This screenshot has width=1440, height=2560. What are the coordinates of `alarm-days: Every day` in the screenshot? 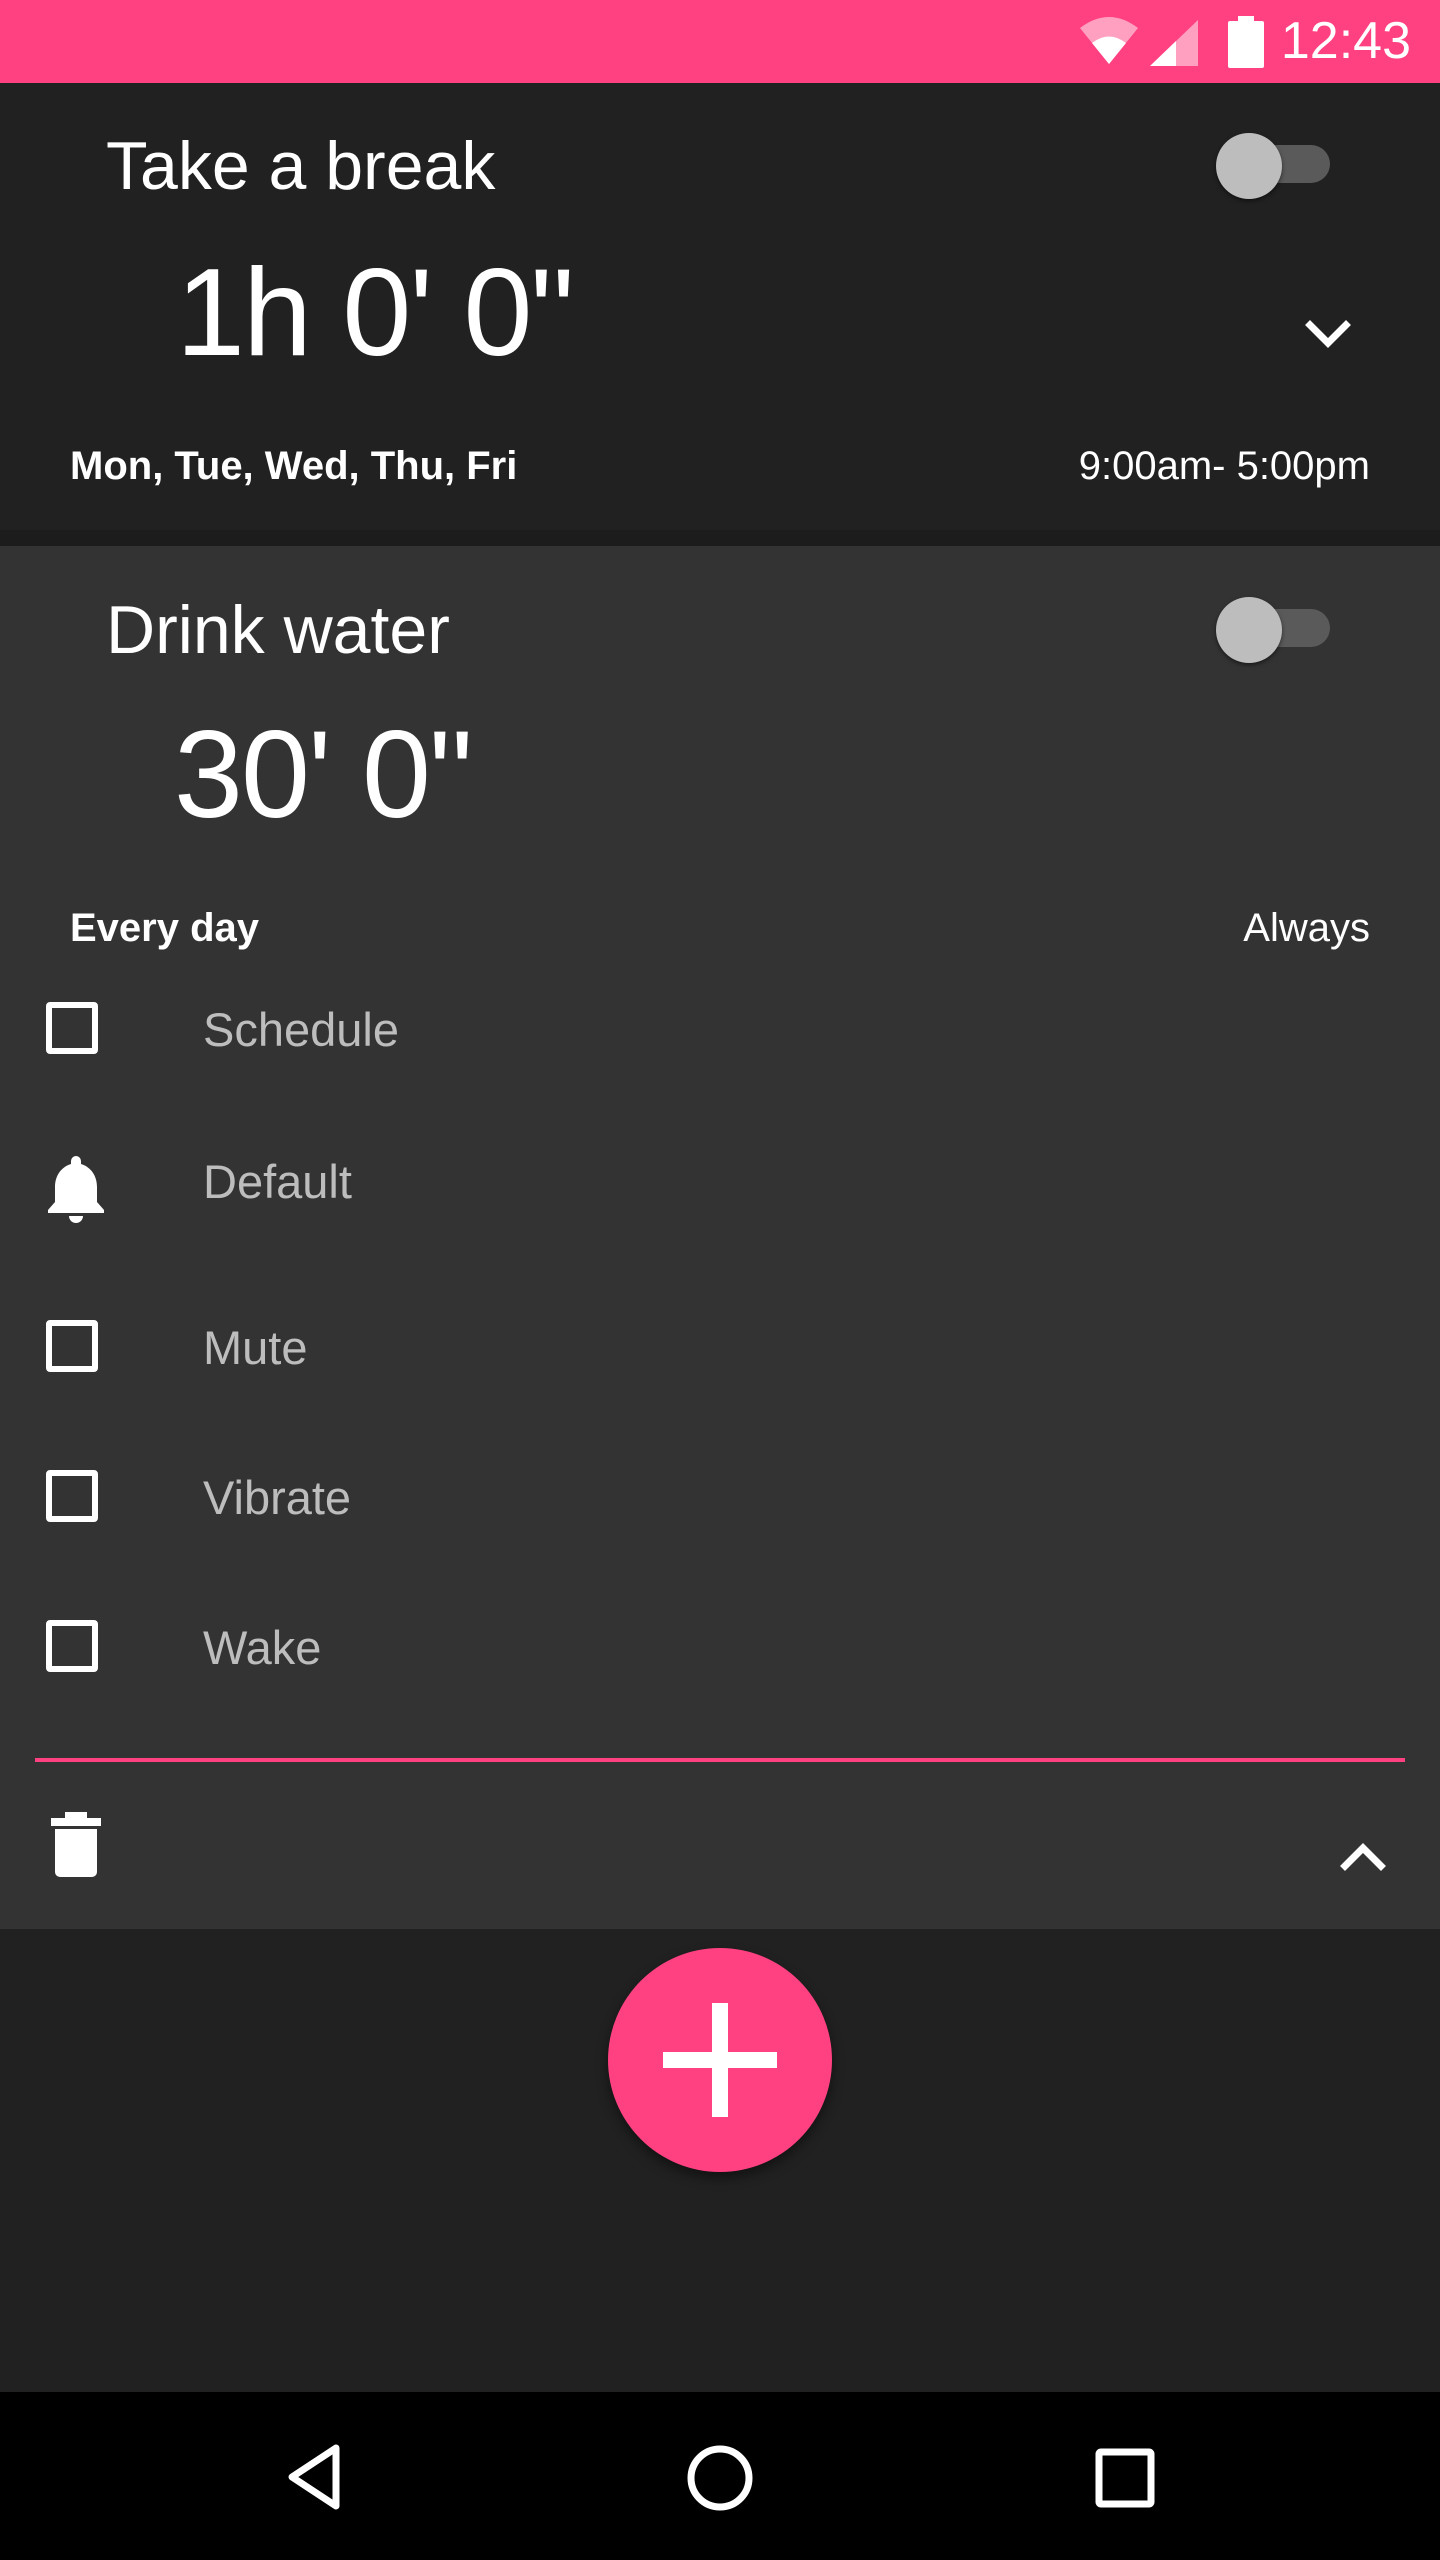 It's located at (165, 928).